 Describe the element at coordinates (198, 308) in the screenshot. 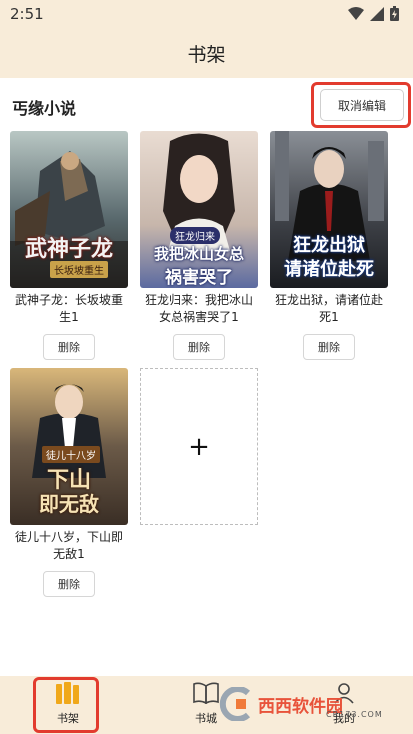

I see `book-title: 狂龙归来：我把冰山女总祸害哭了1` at that location.